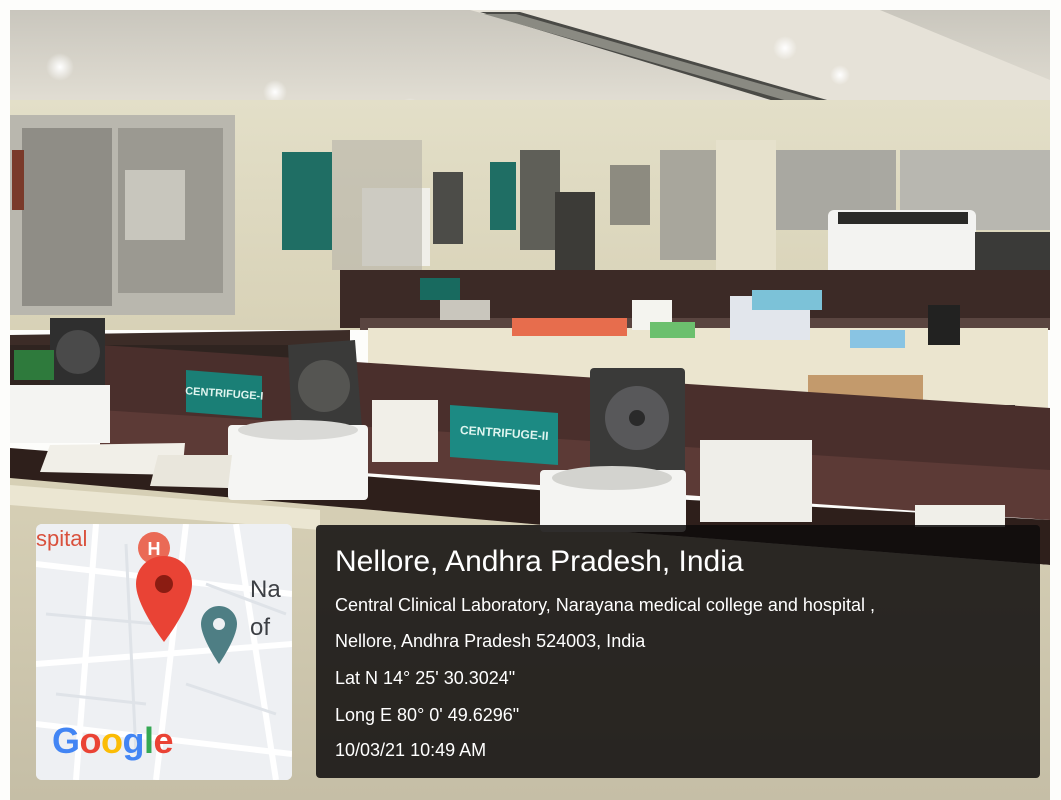  Describe the element at coordinates (154, 549) in the screenshot. I see `svg-text: H` at that location.